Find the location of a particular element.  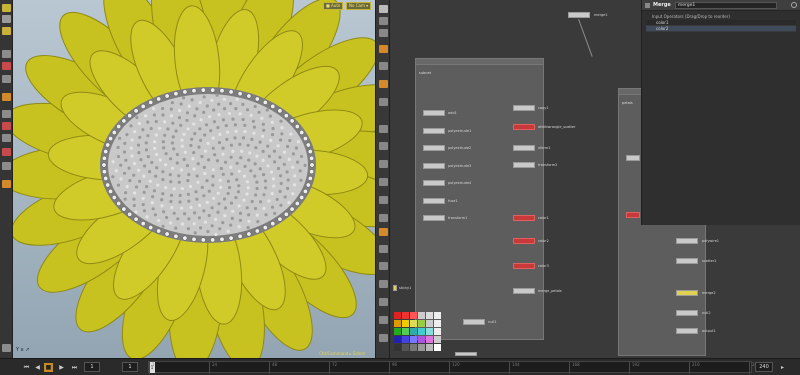

merge-node is located at coordinates (579, 15).